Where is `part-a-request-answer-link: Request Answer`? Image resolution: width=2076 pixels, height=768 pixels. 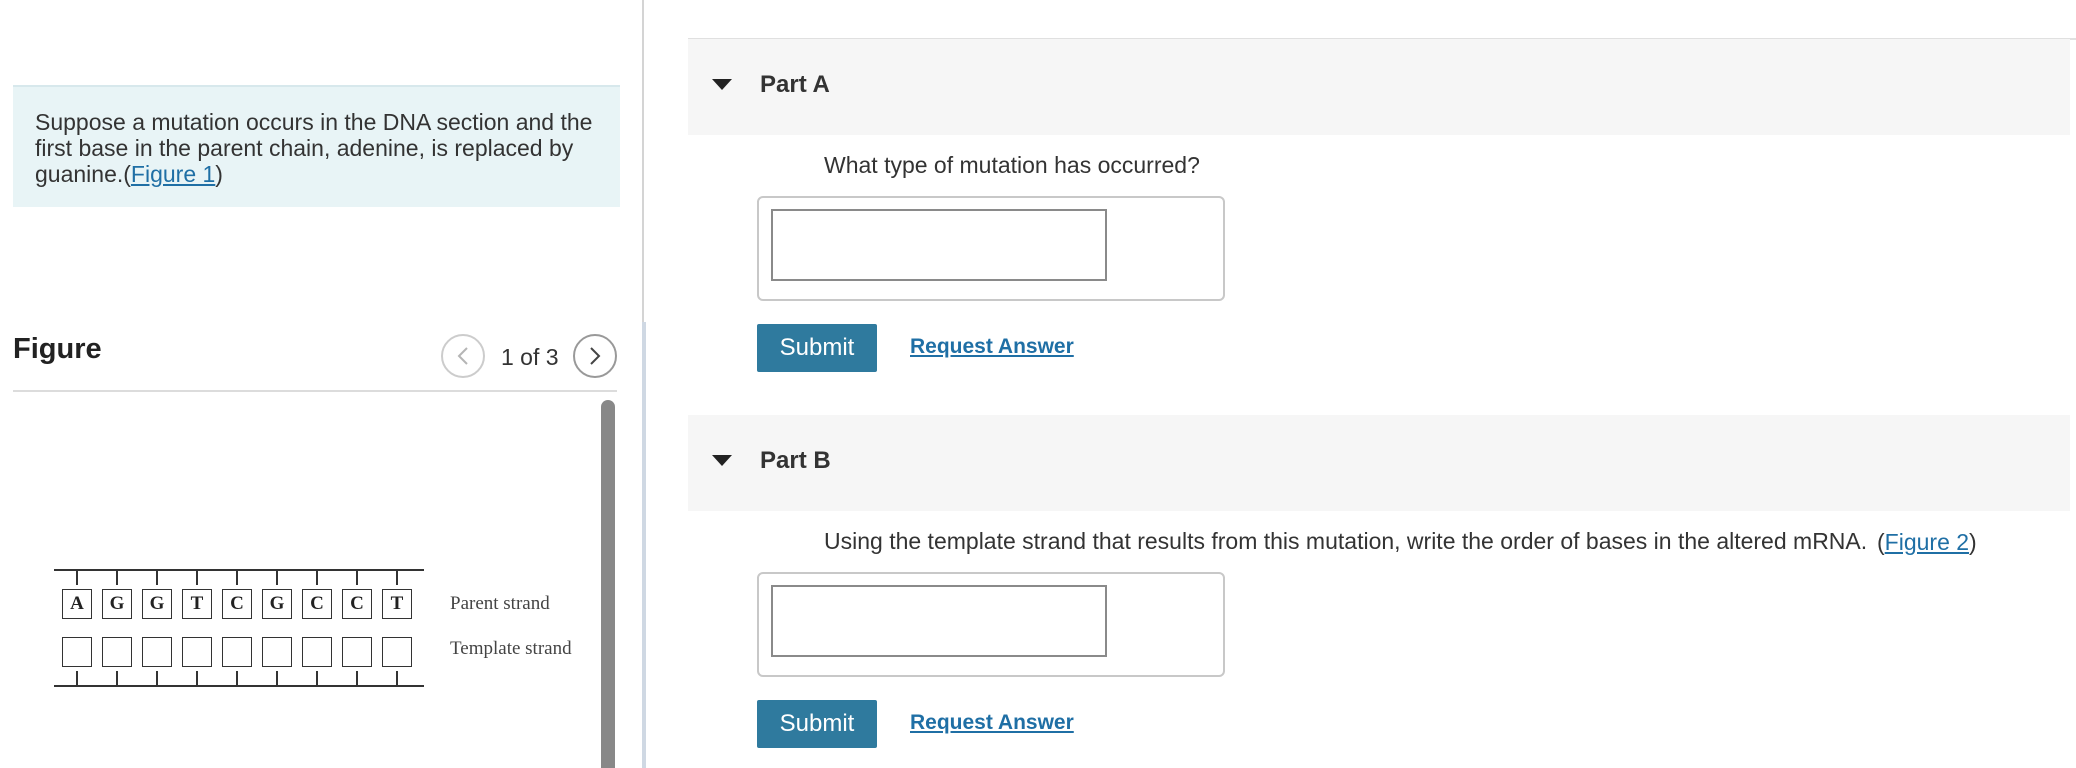
part-a-request-answer-link: Request Answer is located at coordinates (992, 347).